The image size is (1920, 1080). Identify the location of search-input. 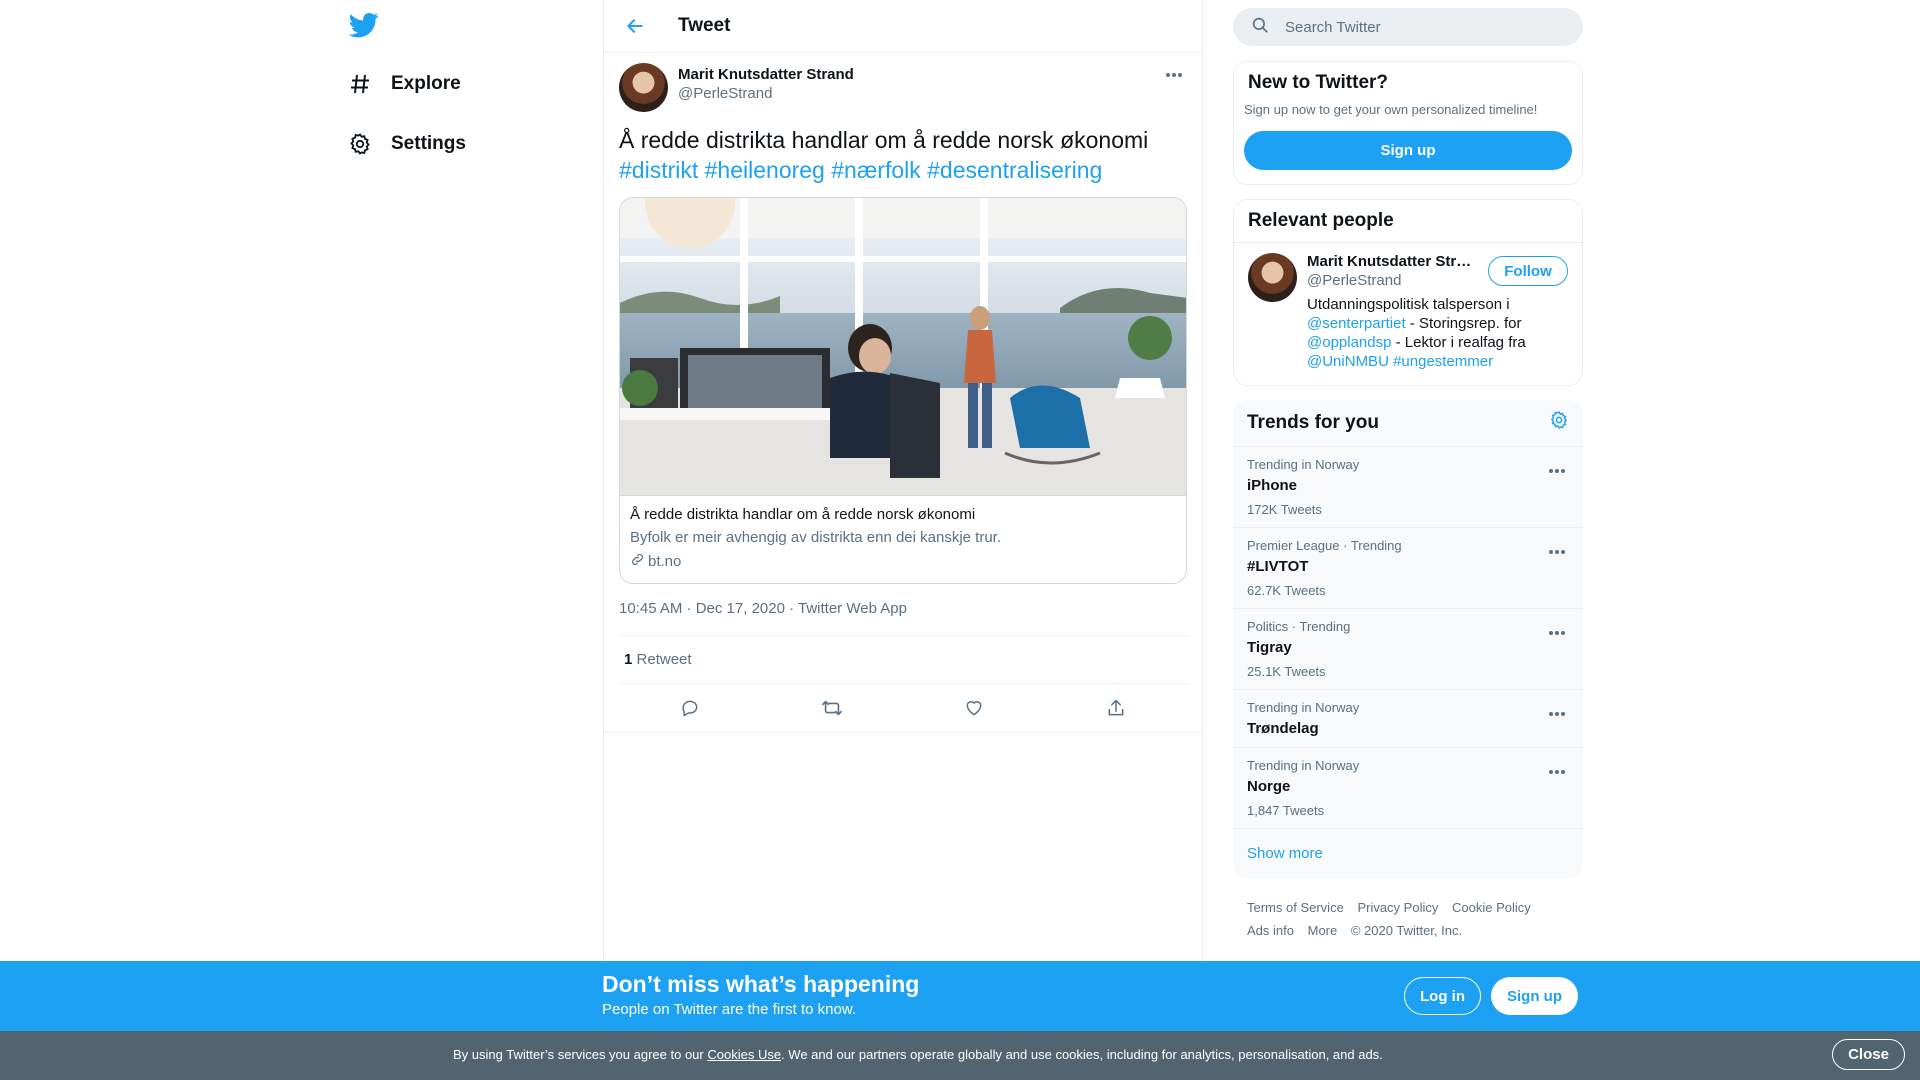
(1415, 27).